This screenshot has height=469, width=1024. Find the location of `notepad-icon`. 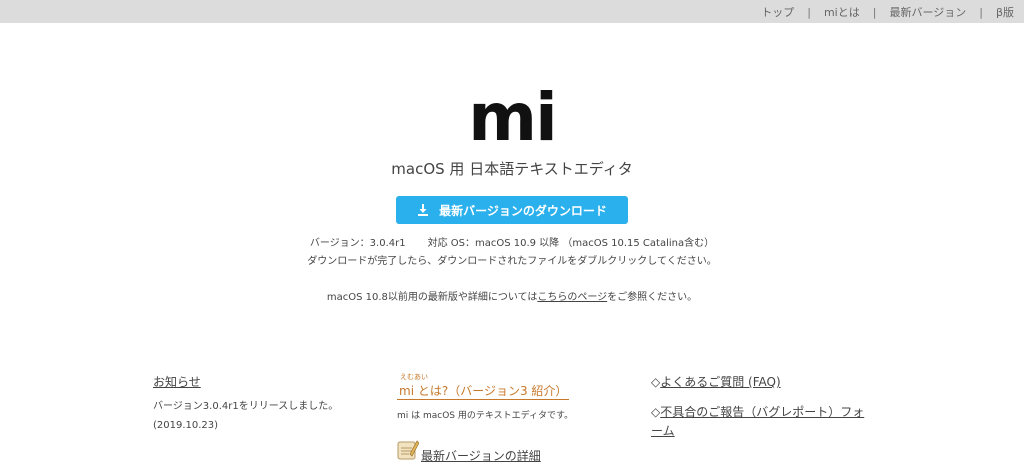

notepad-icon is located at coordinates (408, 451).